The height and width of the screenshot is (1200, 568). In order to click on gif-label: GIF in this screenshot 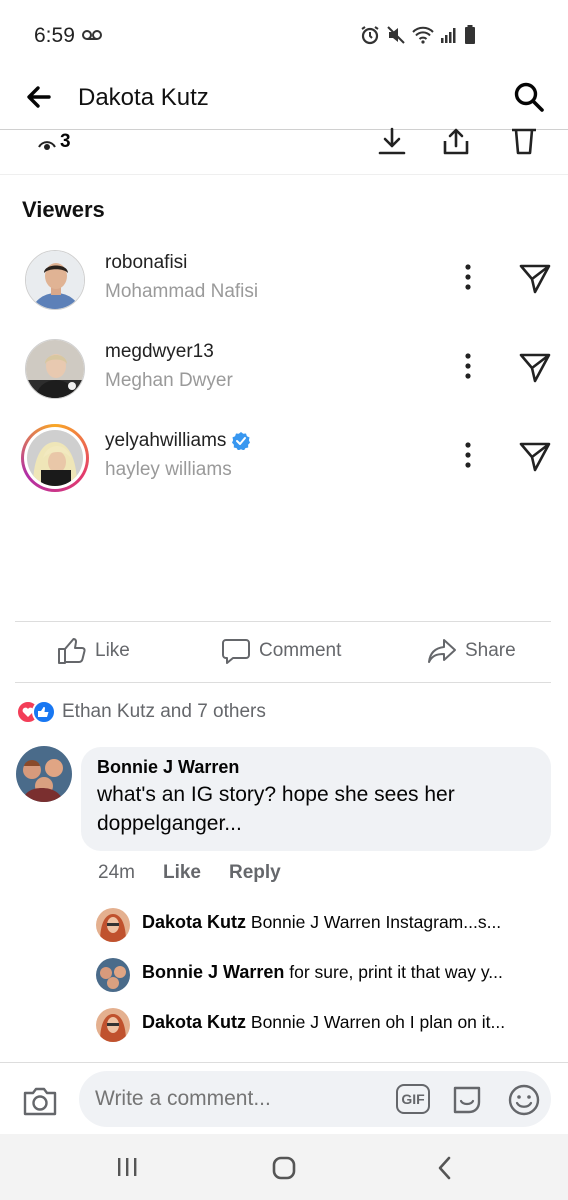, I will do `click(413, 1099)`.